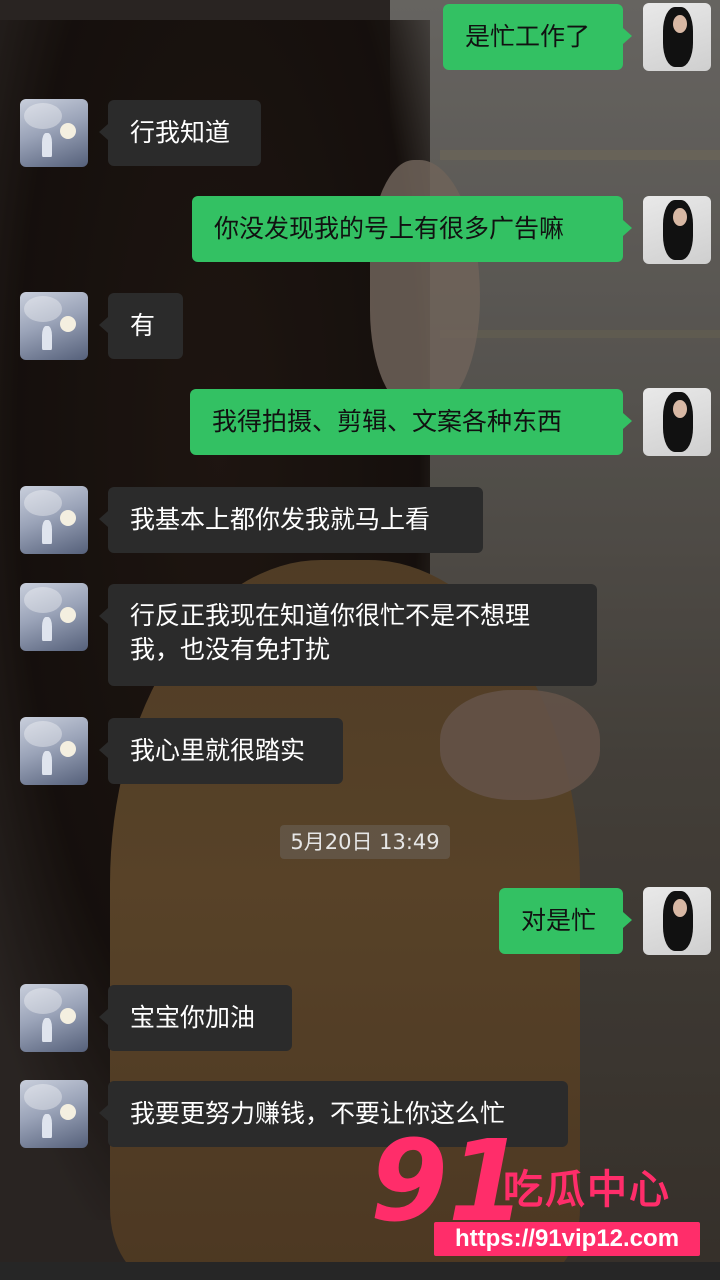 The image size is (720, 1280). I want to click on message-bubble-outgoing: 我得拍摄、剪辑、文案各种东西, so click(411, 422).